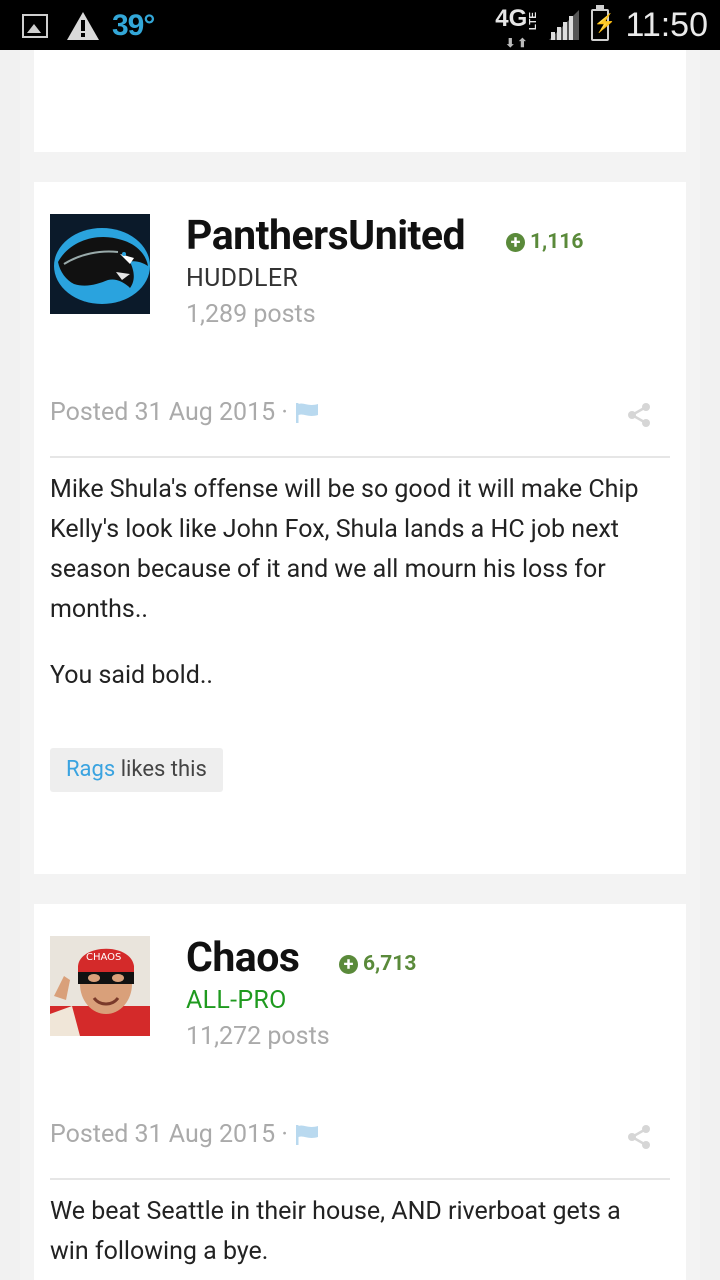 This screenshot has height=1280, width=720. What do you see at coordinates (83, 26) in the screenshot?
I see `warning-icon` at bounding box center [83, 26].